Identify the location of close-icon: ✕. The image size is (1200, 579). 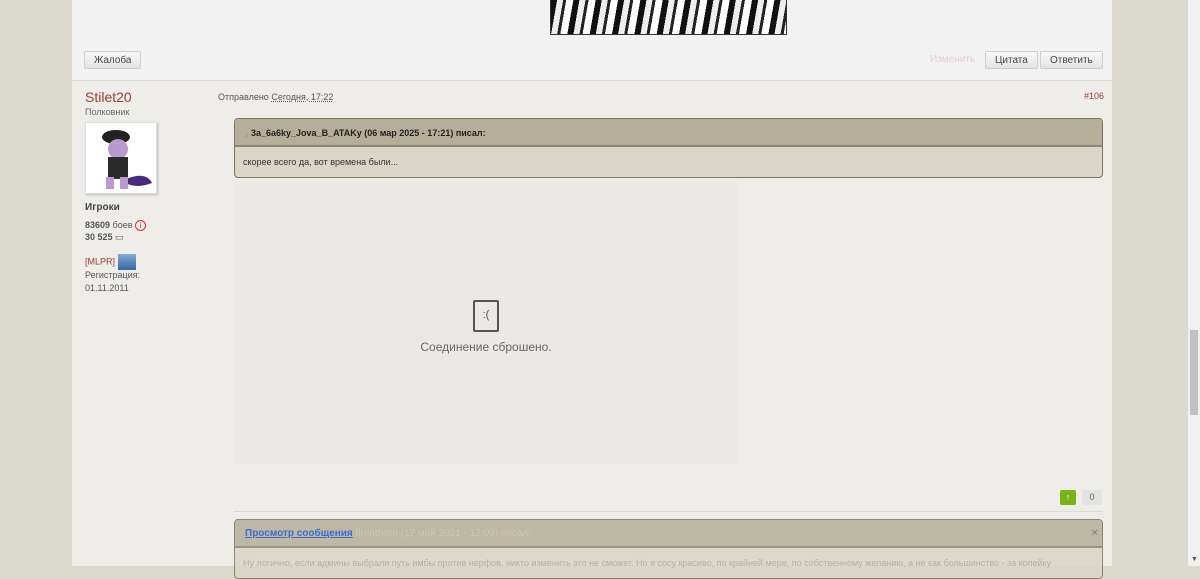
(1095, 534).